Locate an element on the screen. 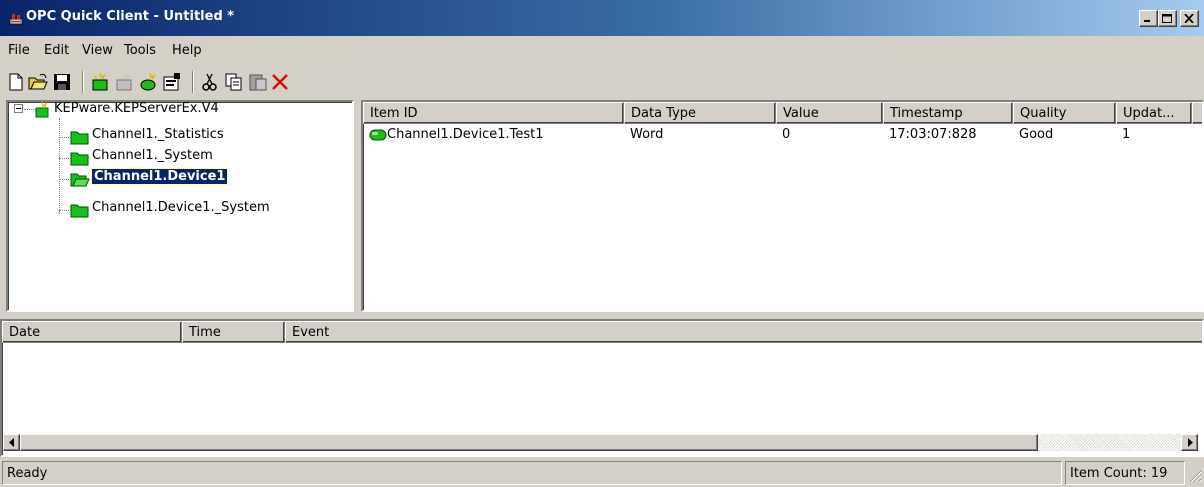 This screenshot has height=487, width=1204. tag-item-icon is located at coordinates (378, 135).